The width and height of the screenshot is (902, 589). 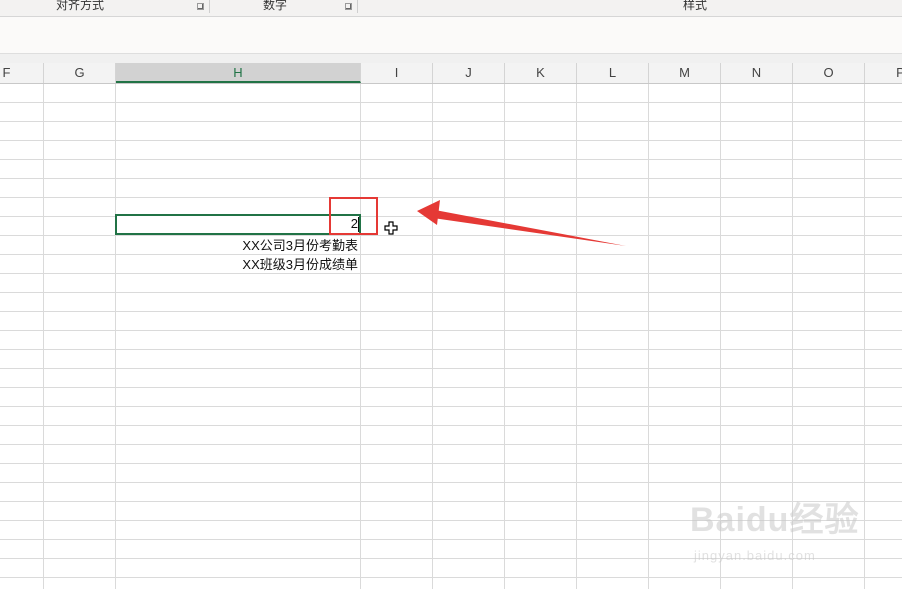 I want to click on arrow-shaft, so click(x=529, y=228).